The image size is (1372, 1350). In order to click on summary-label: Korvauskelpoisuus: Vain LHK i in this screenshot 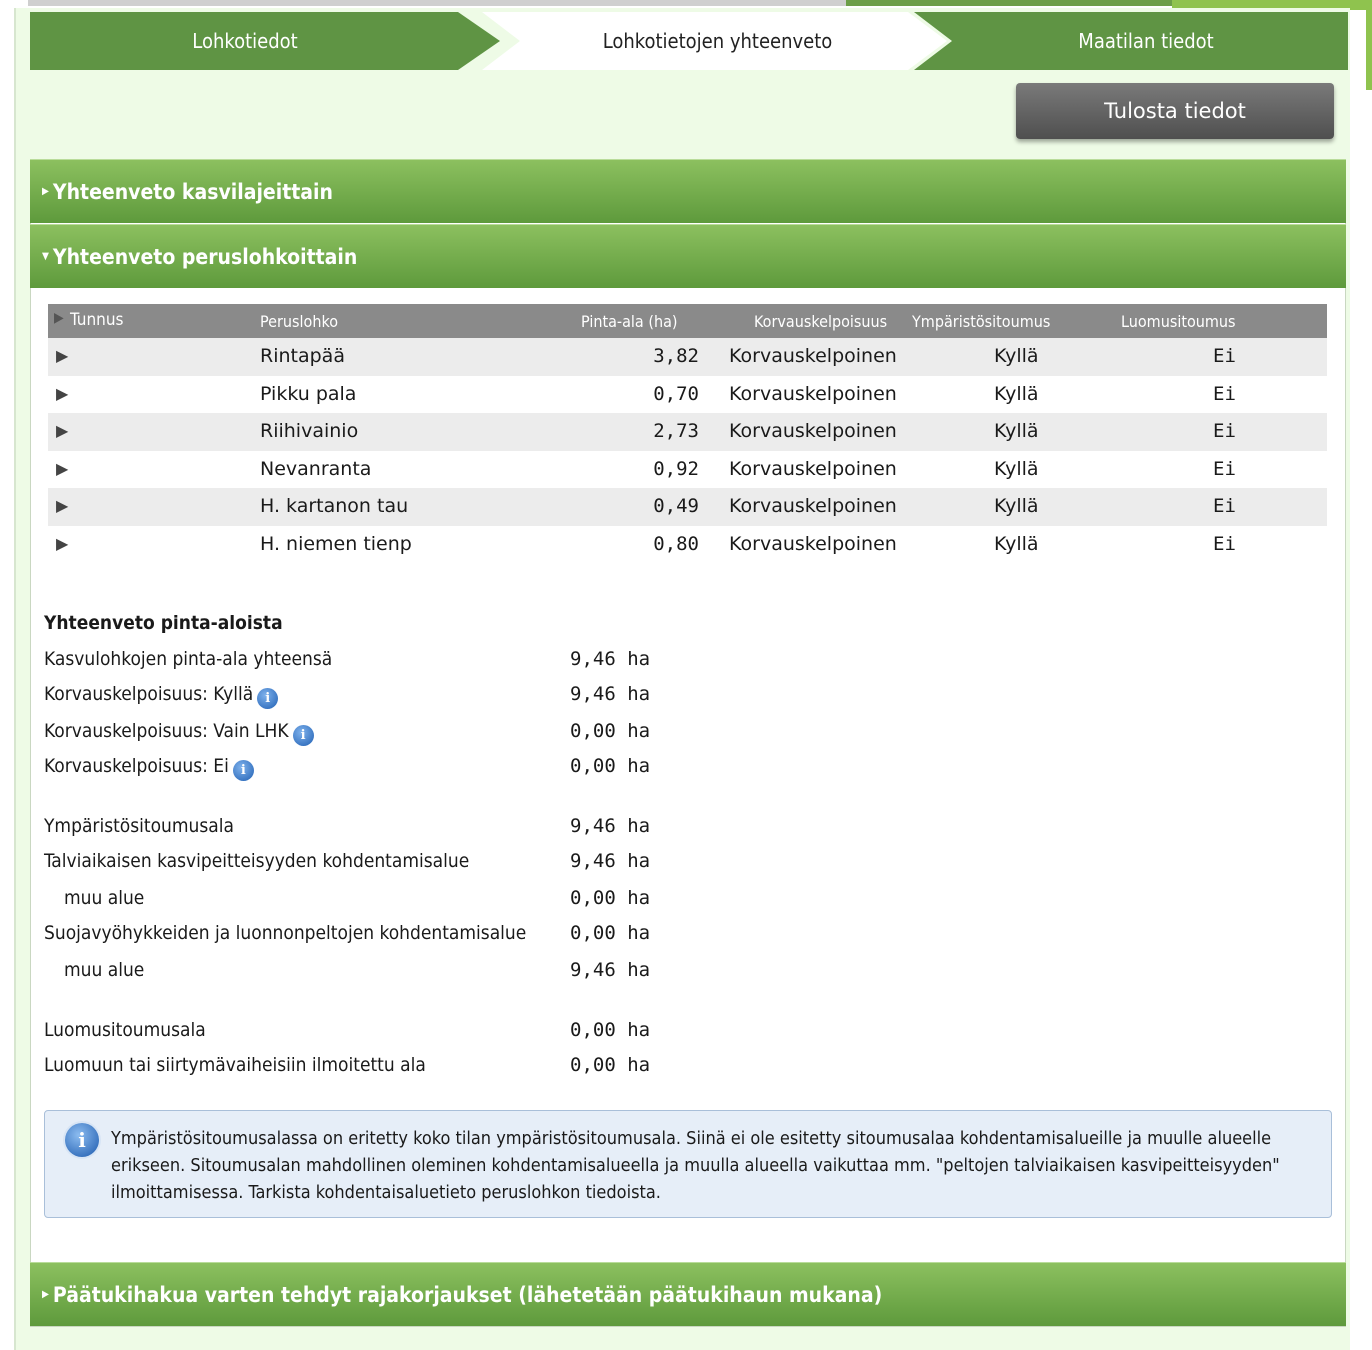, I will do `click(179, 733)`.